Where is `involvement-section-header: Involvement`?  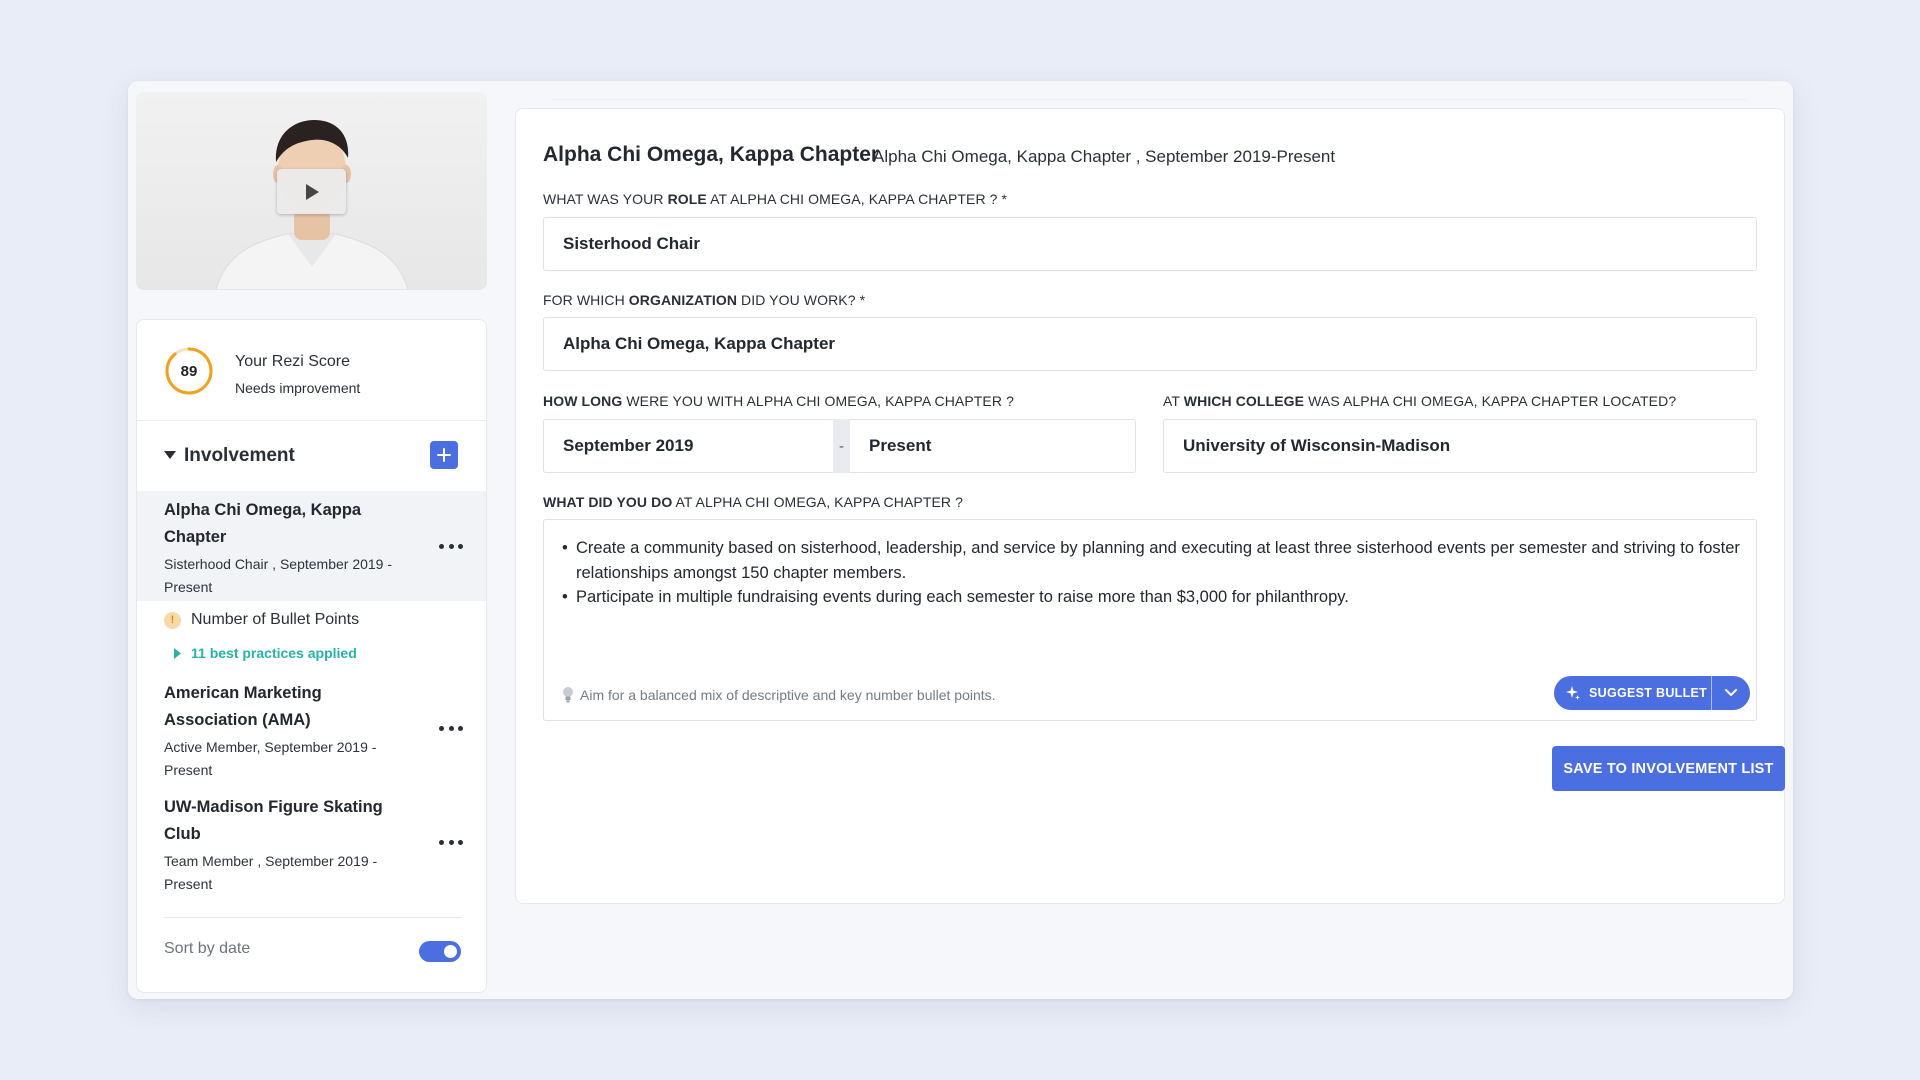
involvement-section-header: Involvement is located at coordinates (311, 456).